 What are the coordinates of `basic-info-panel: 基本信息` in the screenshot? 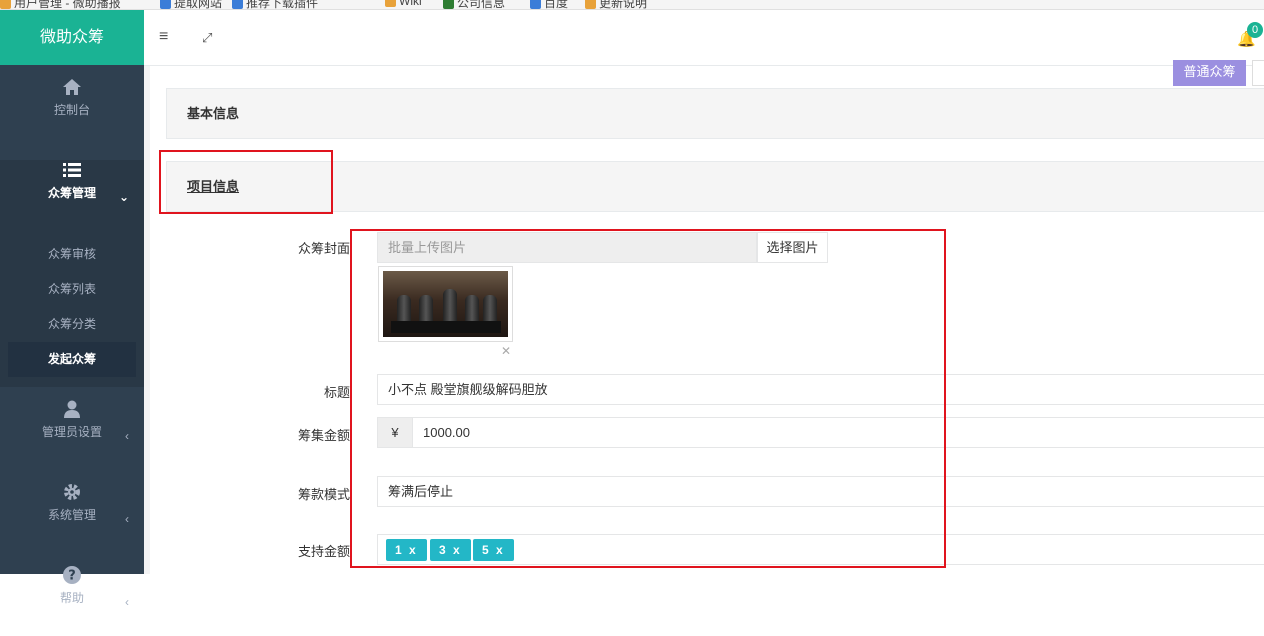 It's located at (715, 113).